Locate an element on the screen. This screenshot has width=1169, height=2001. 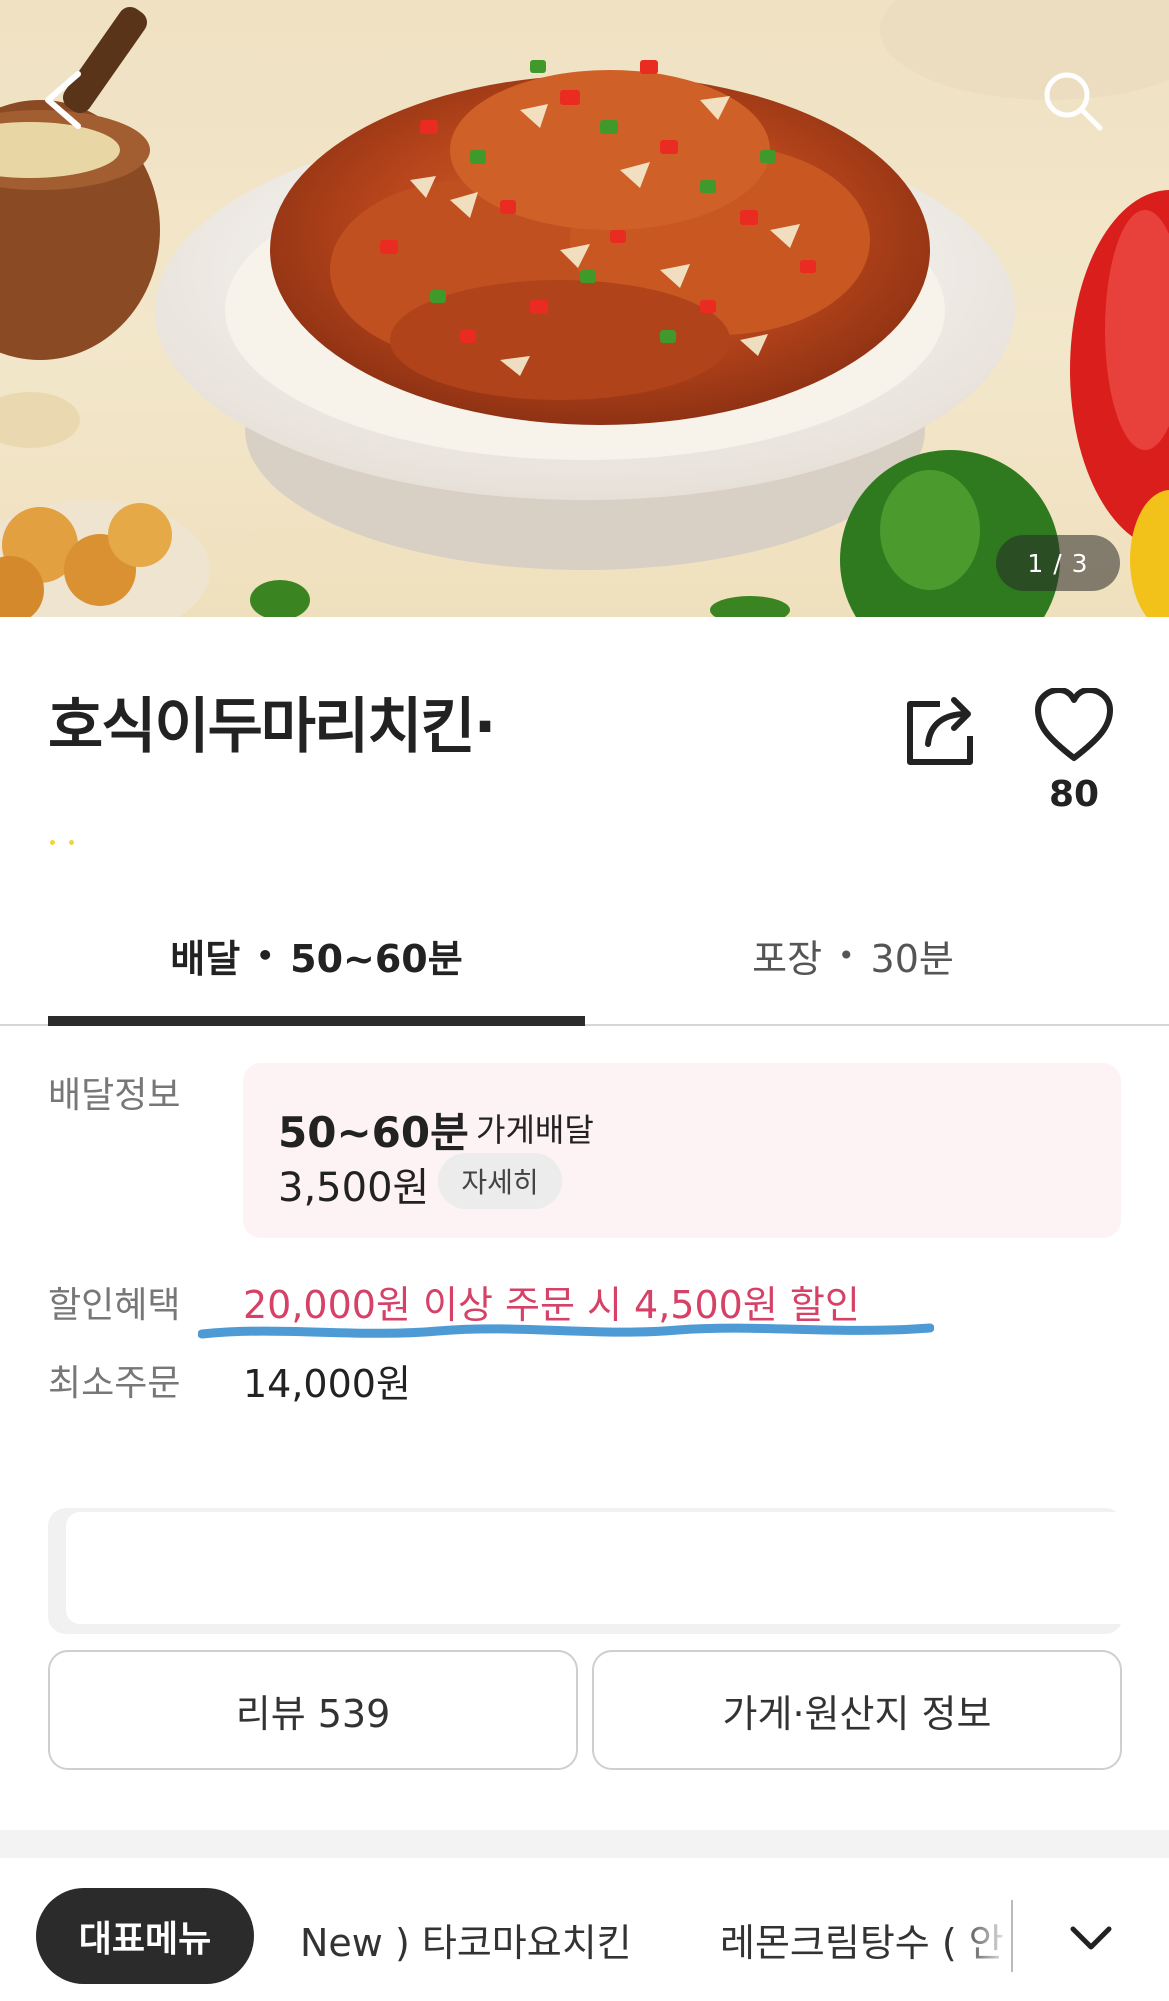
annotation-underline is located at coordinates (566, 1331).